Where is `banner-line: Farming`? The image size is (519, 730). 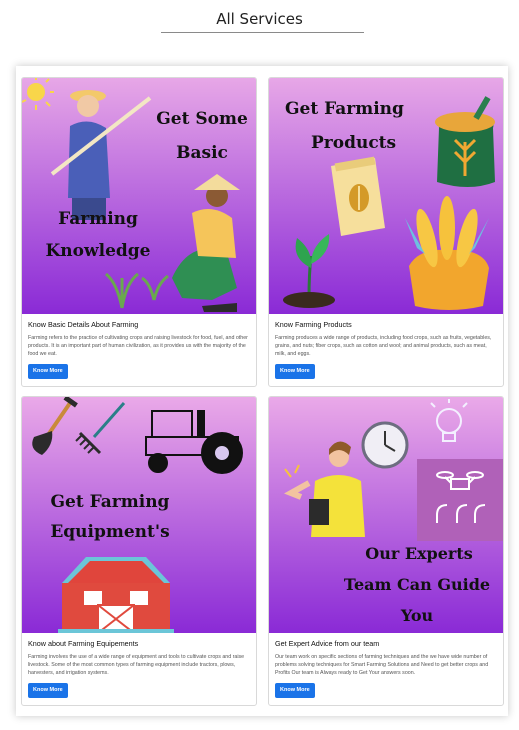
banner-line: Farming is located at coordinates (98, 219).